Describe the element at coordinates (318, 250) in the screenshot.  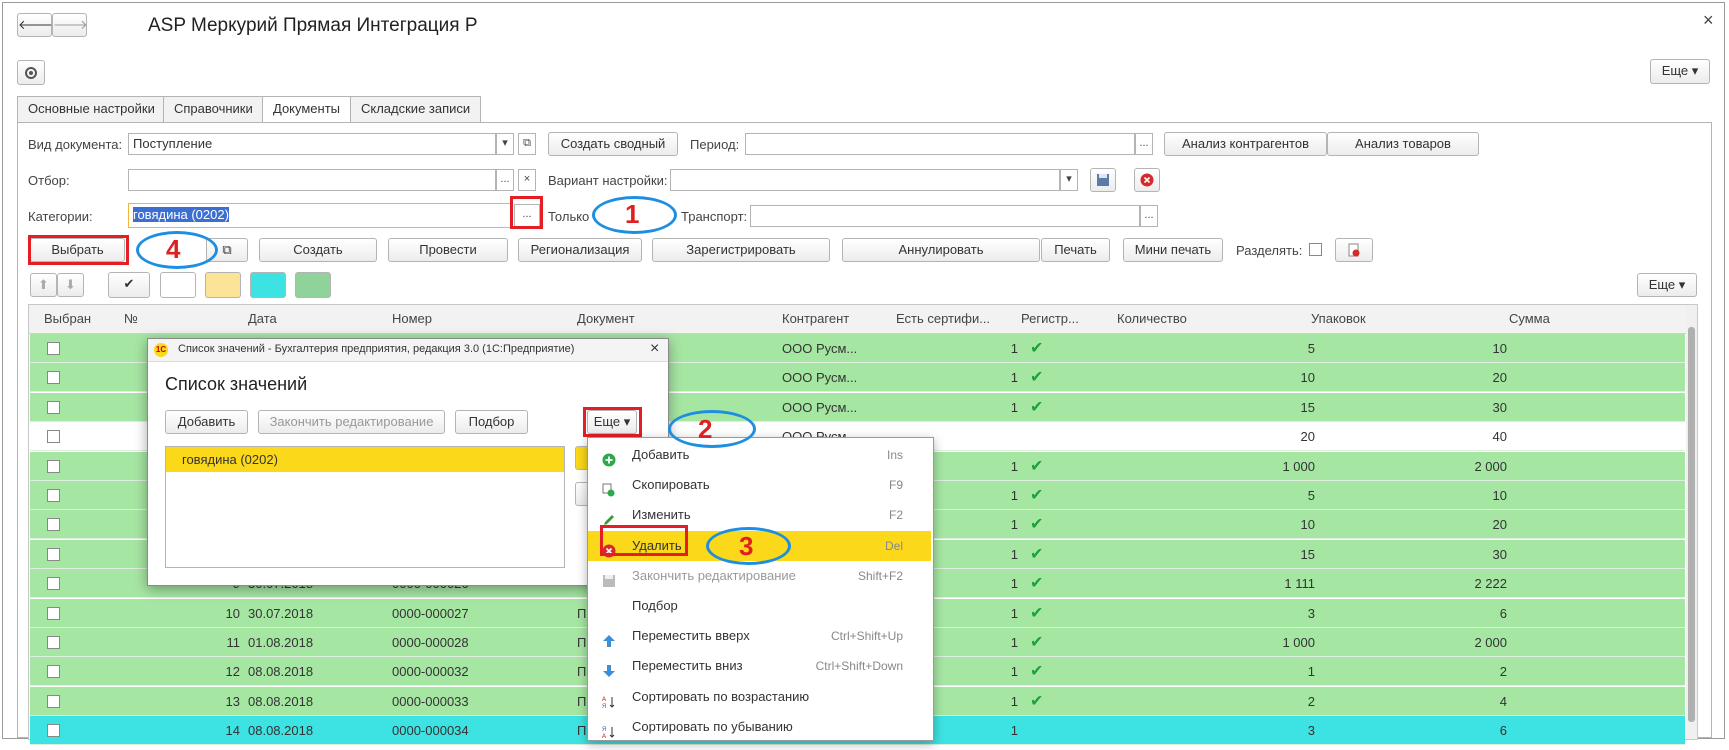
I see `create-button: Создать` at that location.